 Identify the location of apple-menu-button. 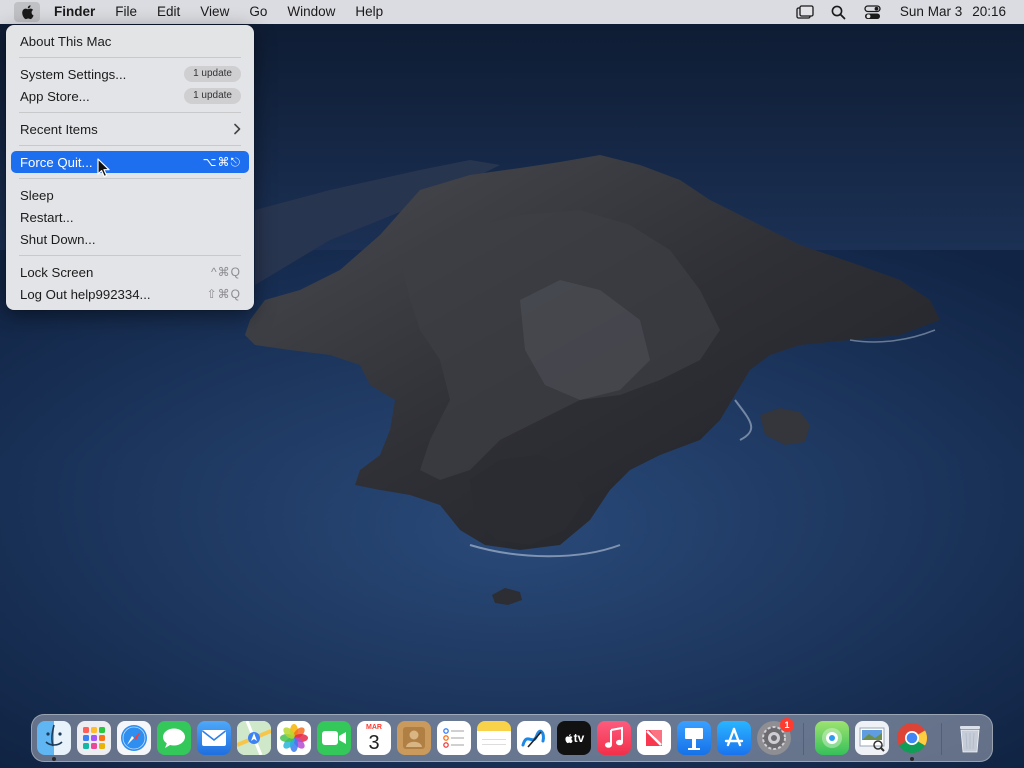
(27, 12).